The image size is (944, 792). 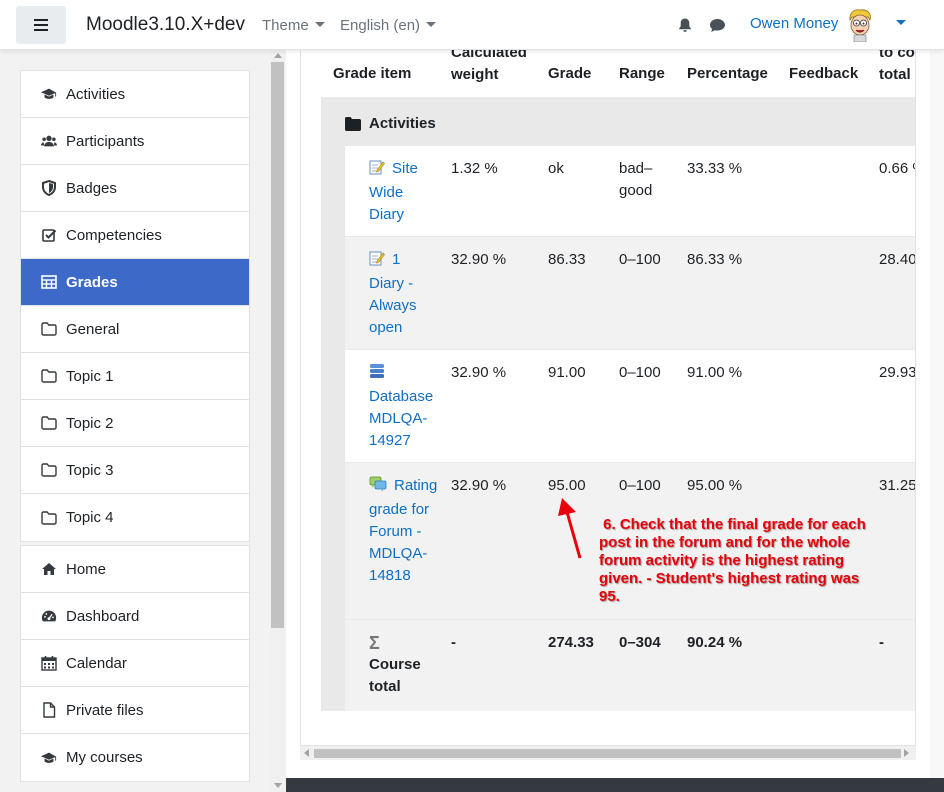 What do you see at coordinates (567, 372) in the screenshot?
I see `cell-grade: 91.00` at bounding box center [567, 372].